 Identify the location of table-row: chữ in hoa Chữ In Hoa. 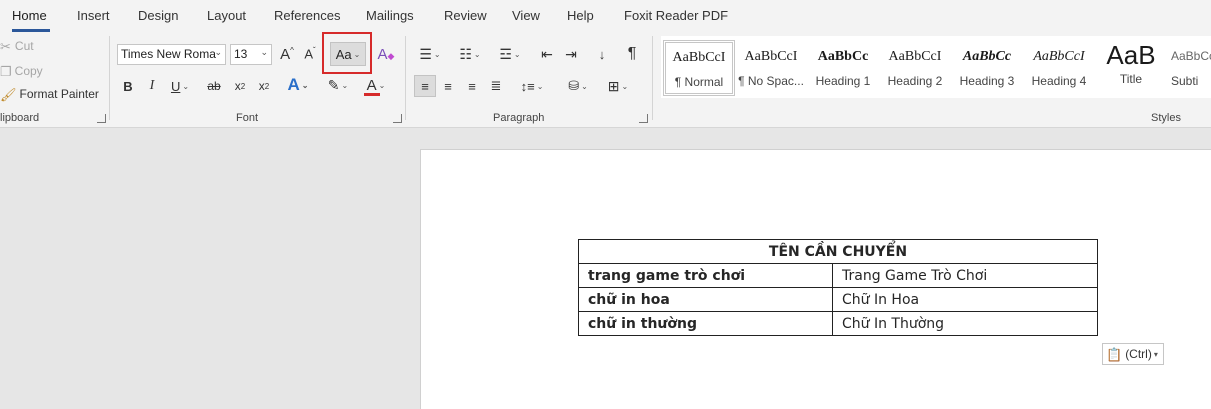
(838, 299).